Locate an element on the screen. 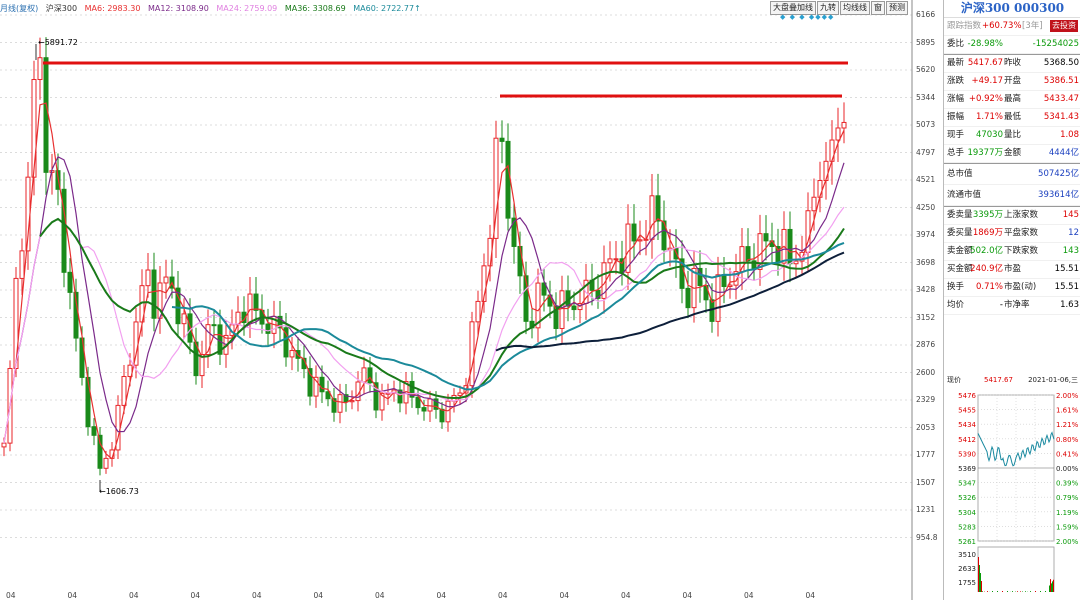 This screenshot has width=1080, height=600. row-value: 240.9亿 is located at coordinates (986, 269).